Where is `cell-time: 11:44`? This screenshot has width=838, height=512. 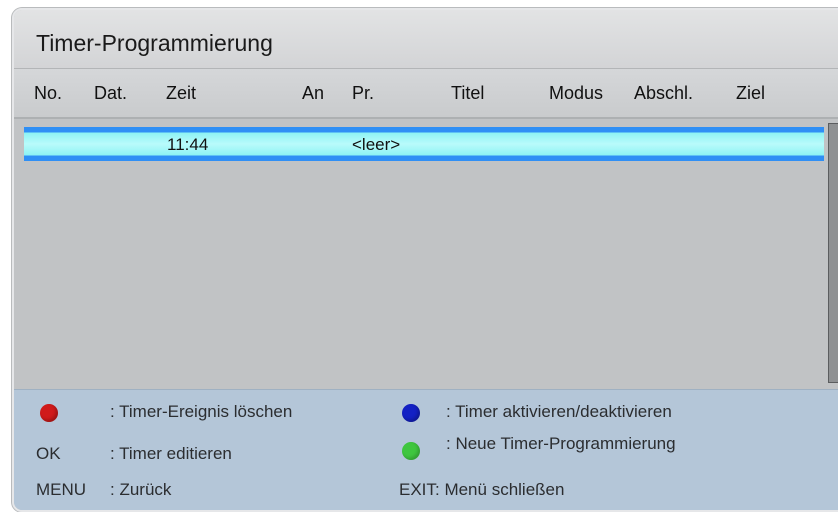 cell-time: 11:44 is located at coordinates (188, 144).